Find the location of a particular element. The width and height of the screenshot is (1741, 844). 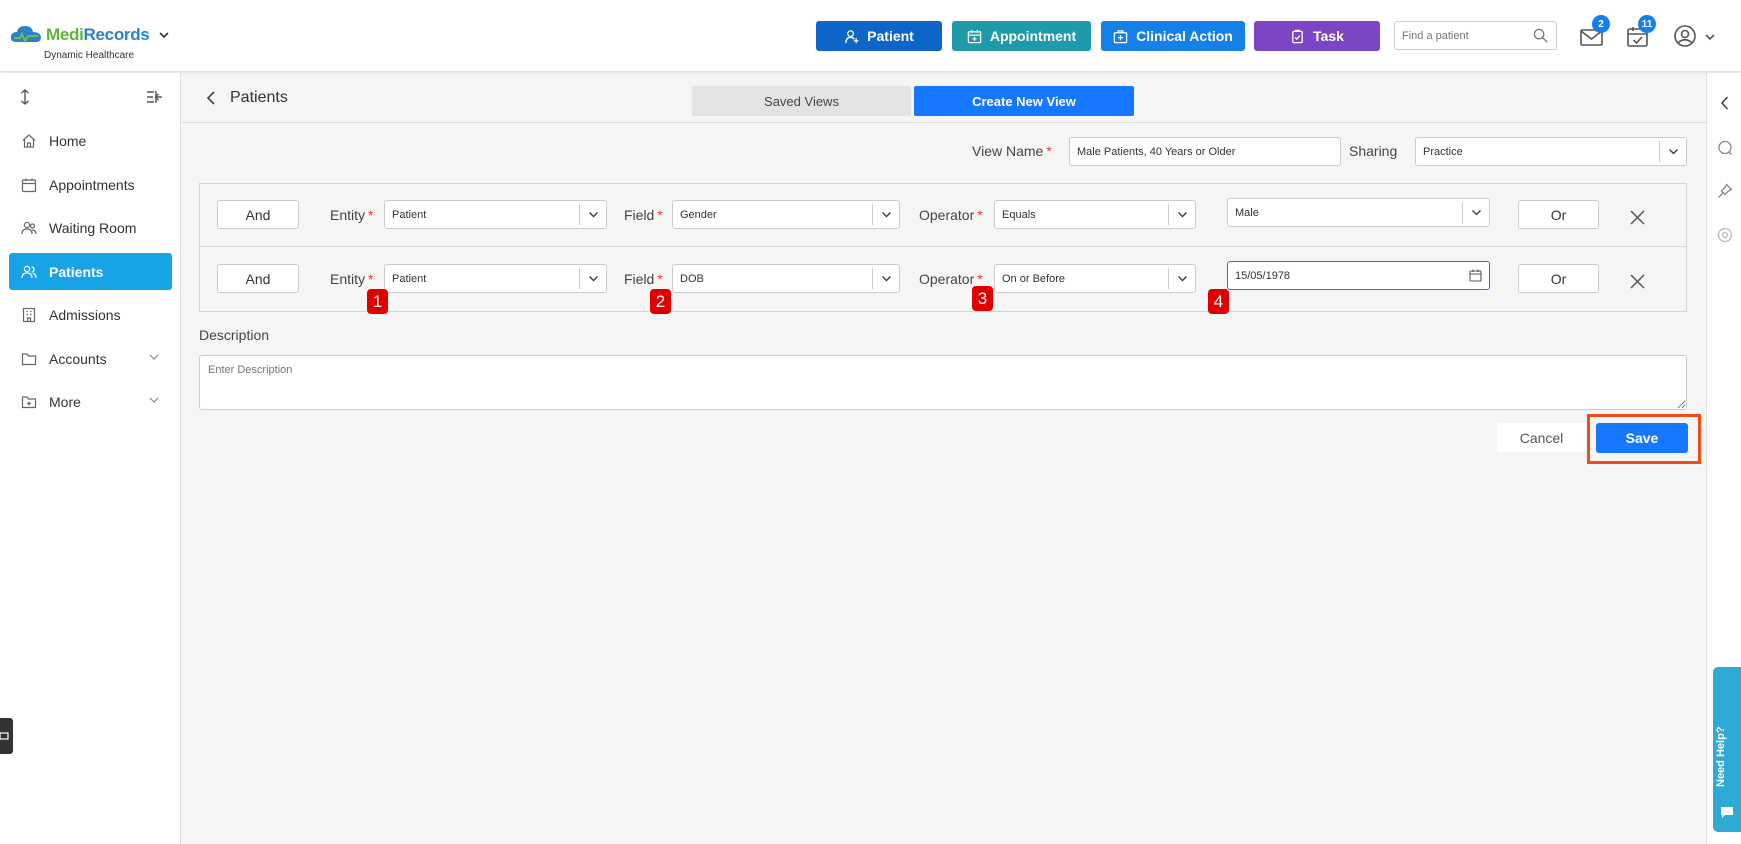

view-name-label: View Name * is located at coordinates (1012, 151).